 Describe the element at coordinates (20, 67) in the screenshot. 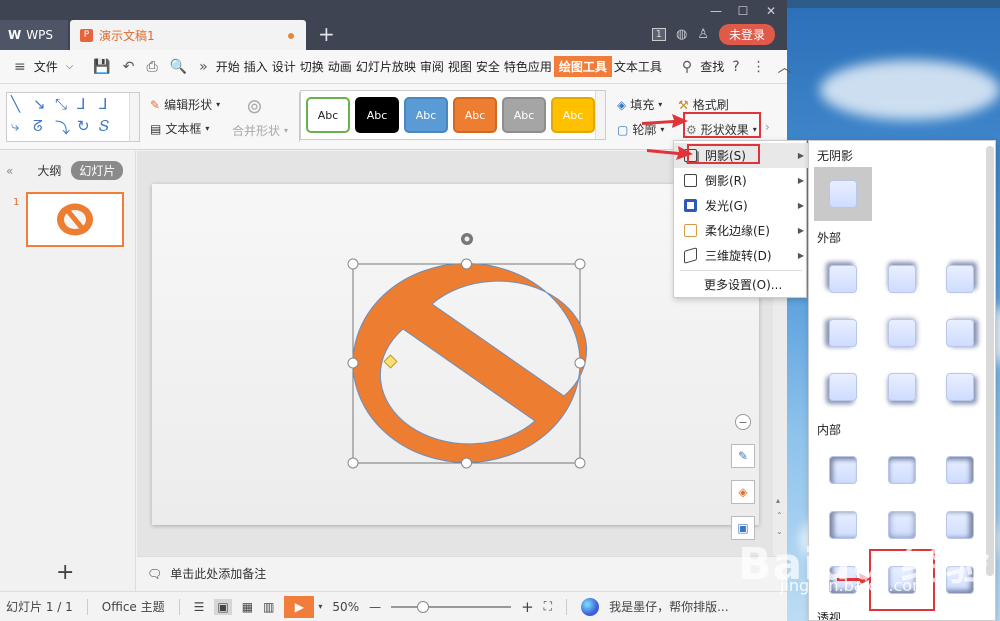

I see `hamburger-menu-icon: ≡` at that location.